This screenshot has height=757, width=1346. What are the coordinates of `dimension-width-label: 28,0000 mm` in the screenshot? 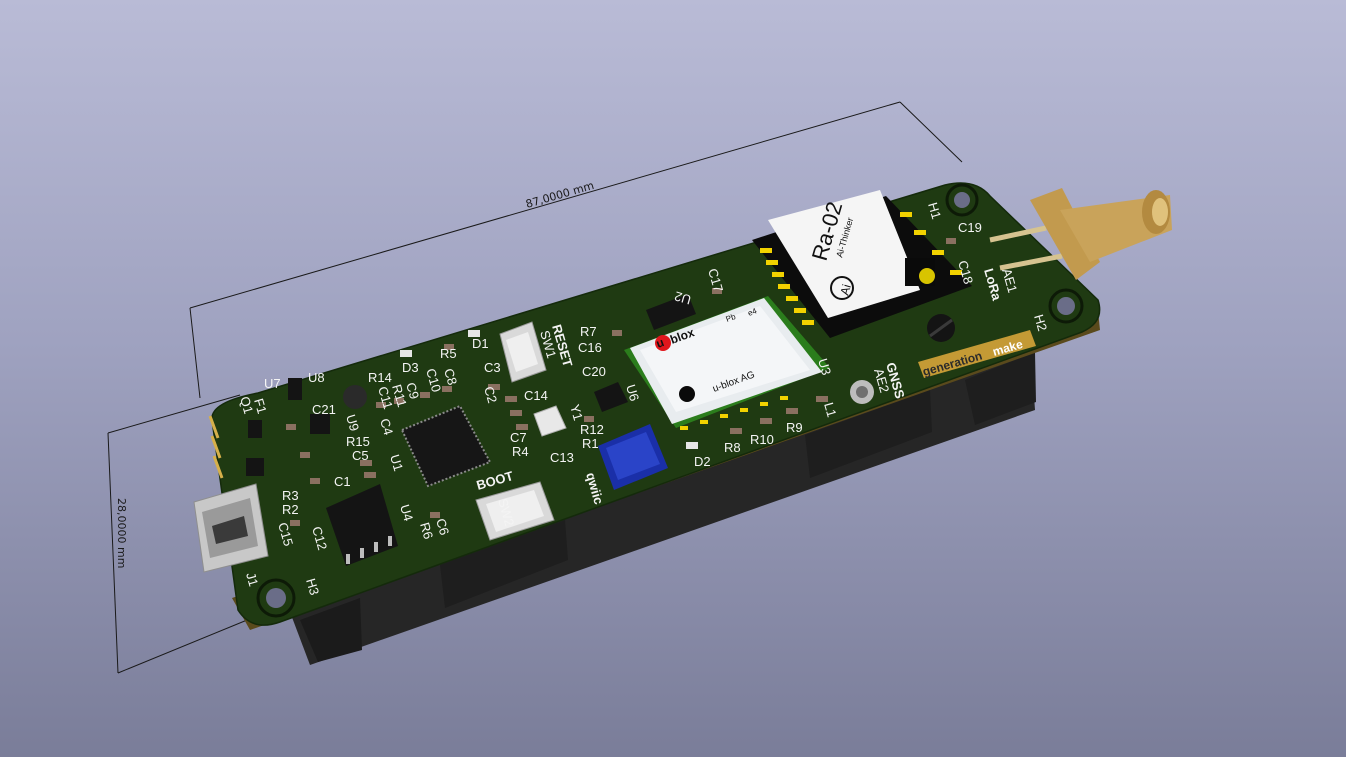 It's located at (121, 533).